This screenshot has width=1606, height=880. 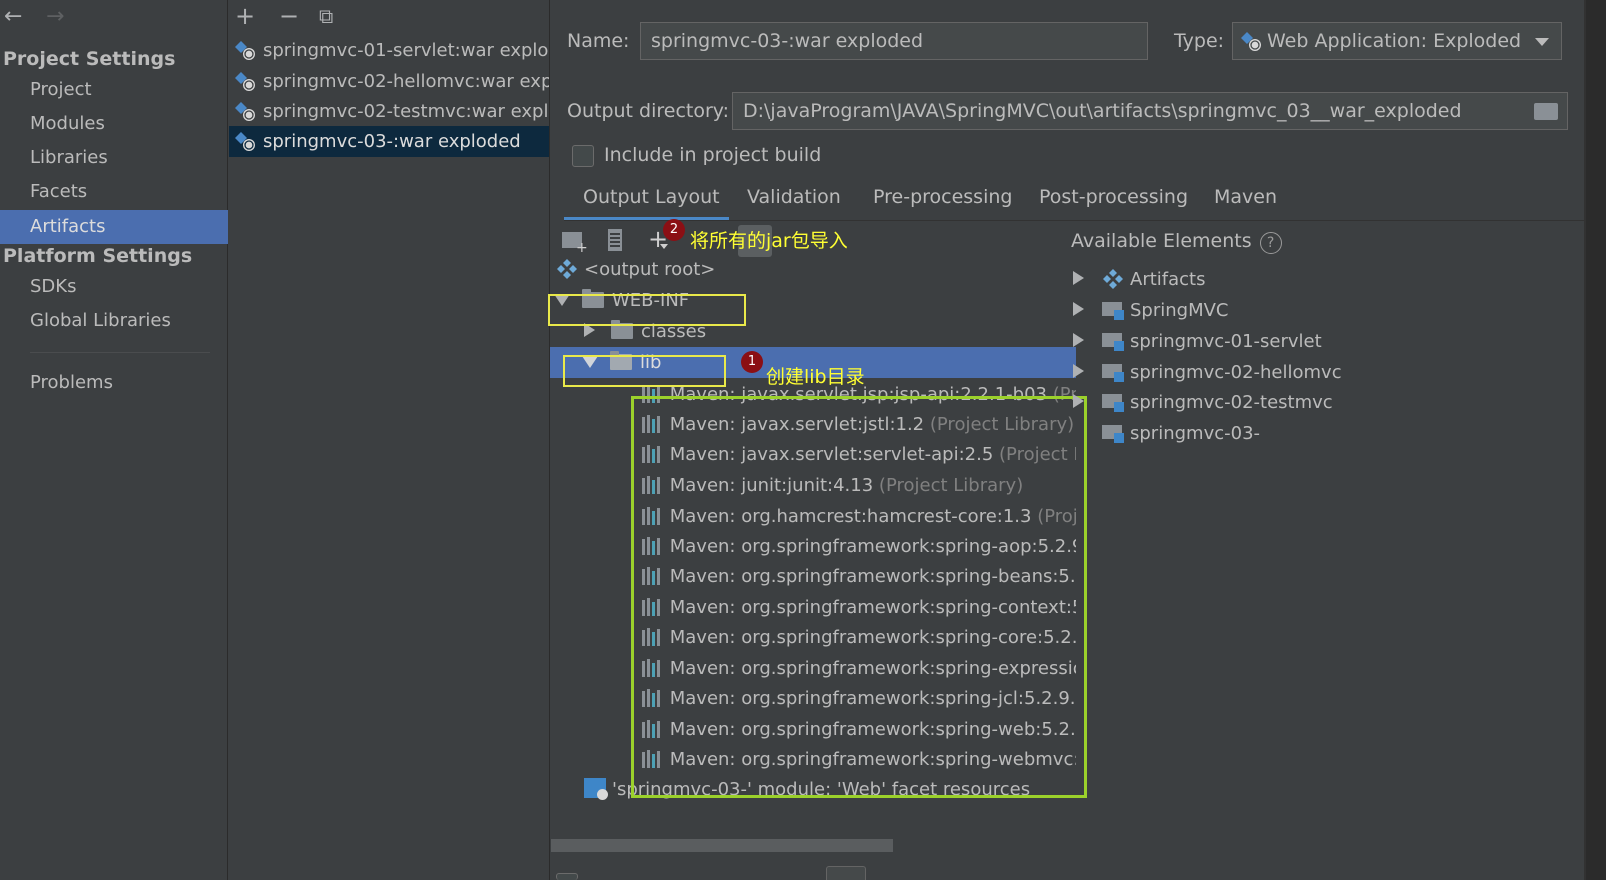 I want to click on forward-arrow-icon: →, so click(x=55, y=16).